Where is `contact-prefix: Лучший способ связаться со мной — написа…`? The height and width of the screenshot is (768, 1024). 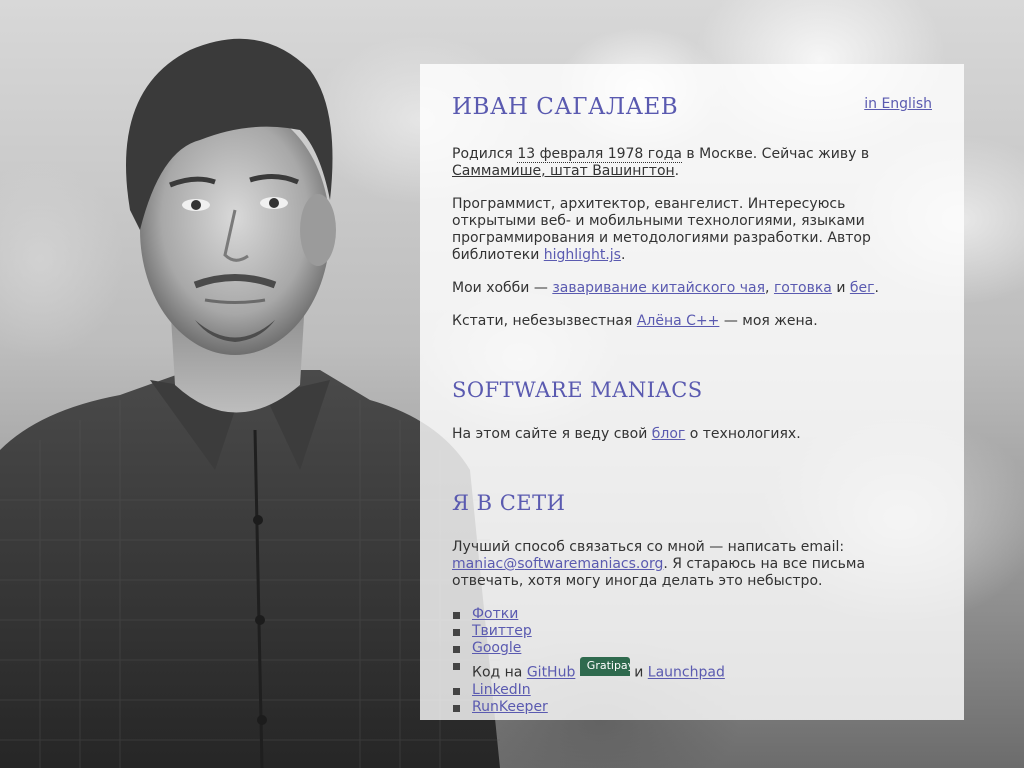 contact-prefix: Лучший способ связаться со мной — написа… is located at coordinates (648, 547).